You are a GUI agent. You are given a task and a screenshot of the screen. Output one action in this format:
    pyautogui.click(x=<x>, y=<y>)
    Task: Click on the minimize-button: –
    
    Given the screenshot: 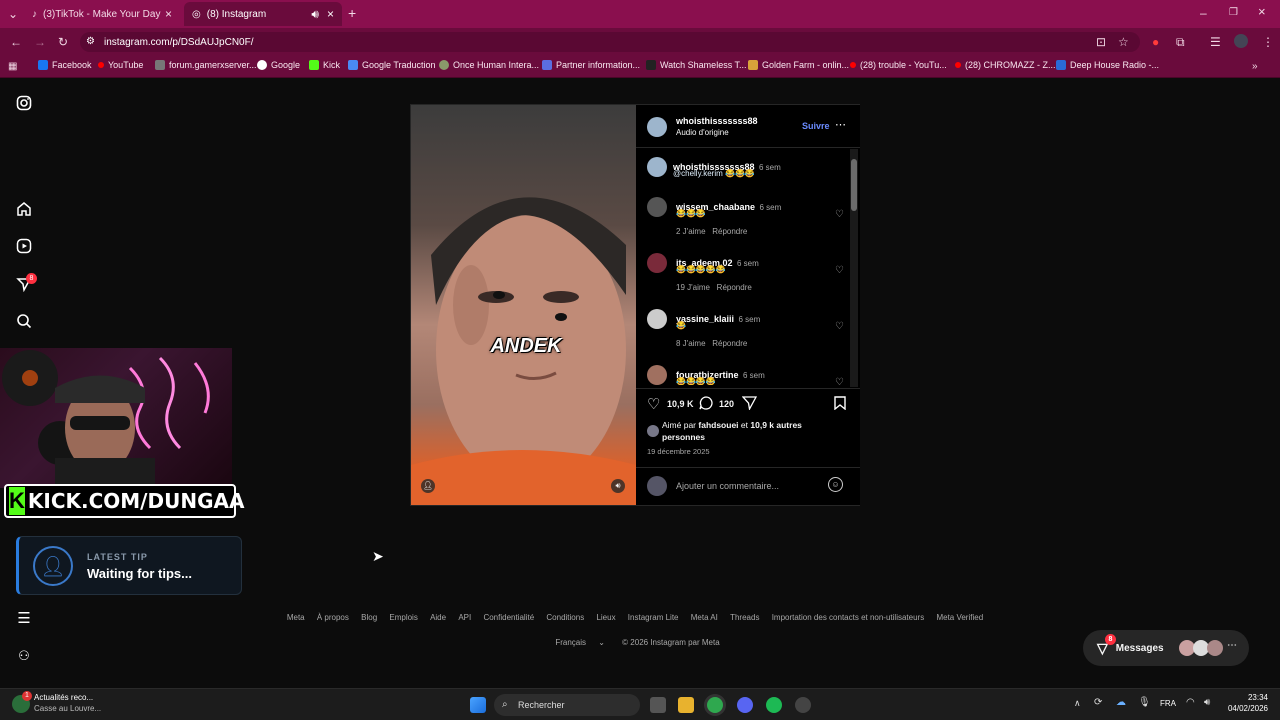 What is the action you would take?
    pyautogui.click(x=1203, y=13)
    